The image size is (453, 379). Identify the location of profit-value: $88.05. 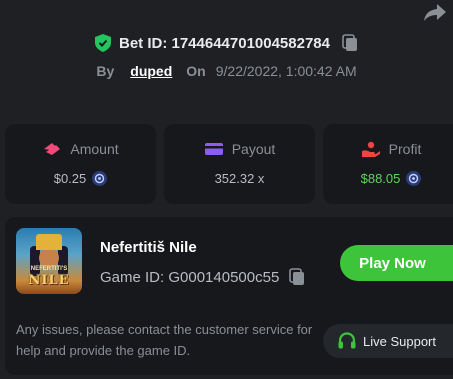
(380, 178).